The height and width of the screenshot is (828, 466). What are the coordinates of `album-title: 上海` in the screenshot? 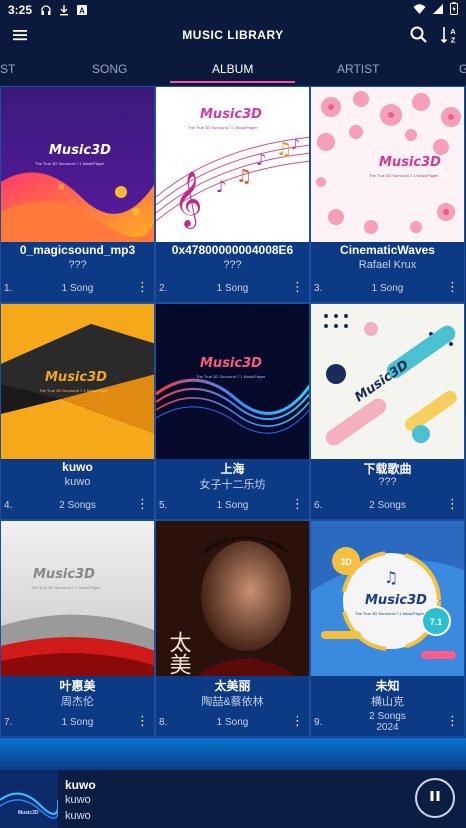 It's located at (232, 469).